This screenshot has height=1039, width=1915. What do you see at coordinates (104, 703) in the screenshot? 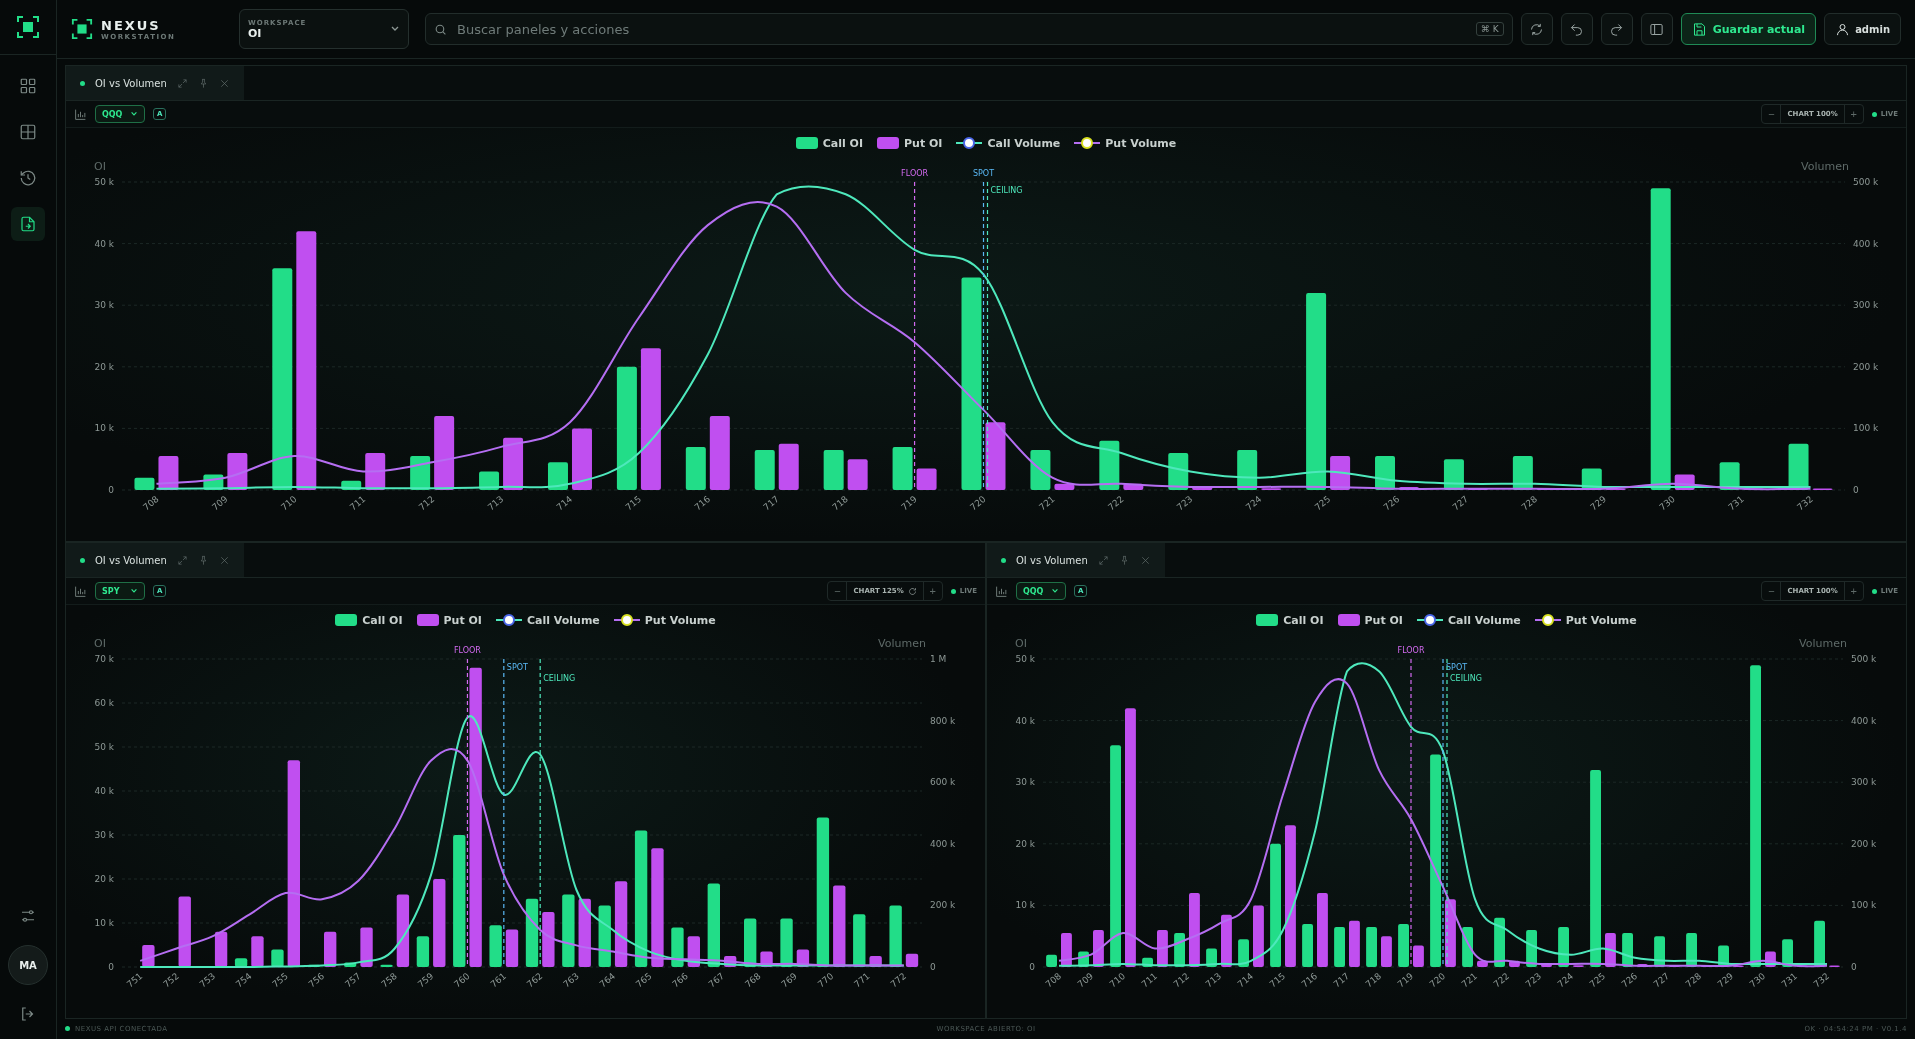
I see `axis-tick-label: 60 k` at bounding box center [104, 703].